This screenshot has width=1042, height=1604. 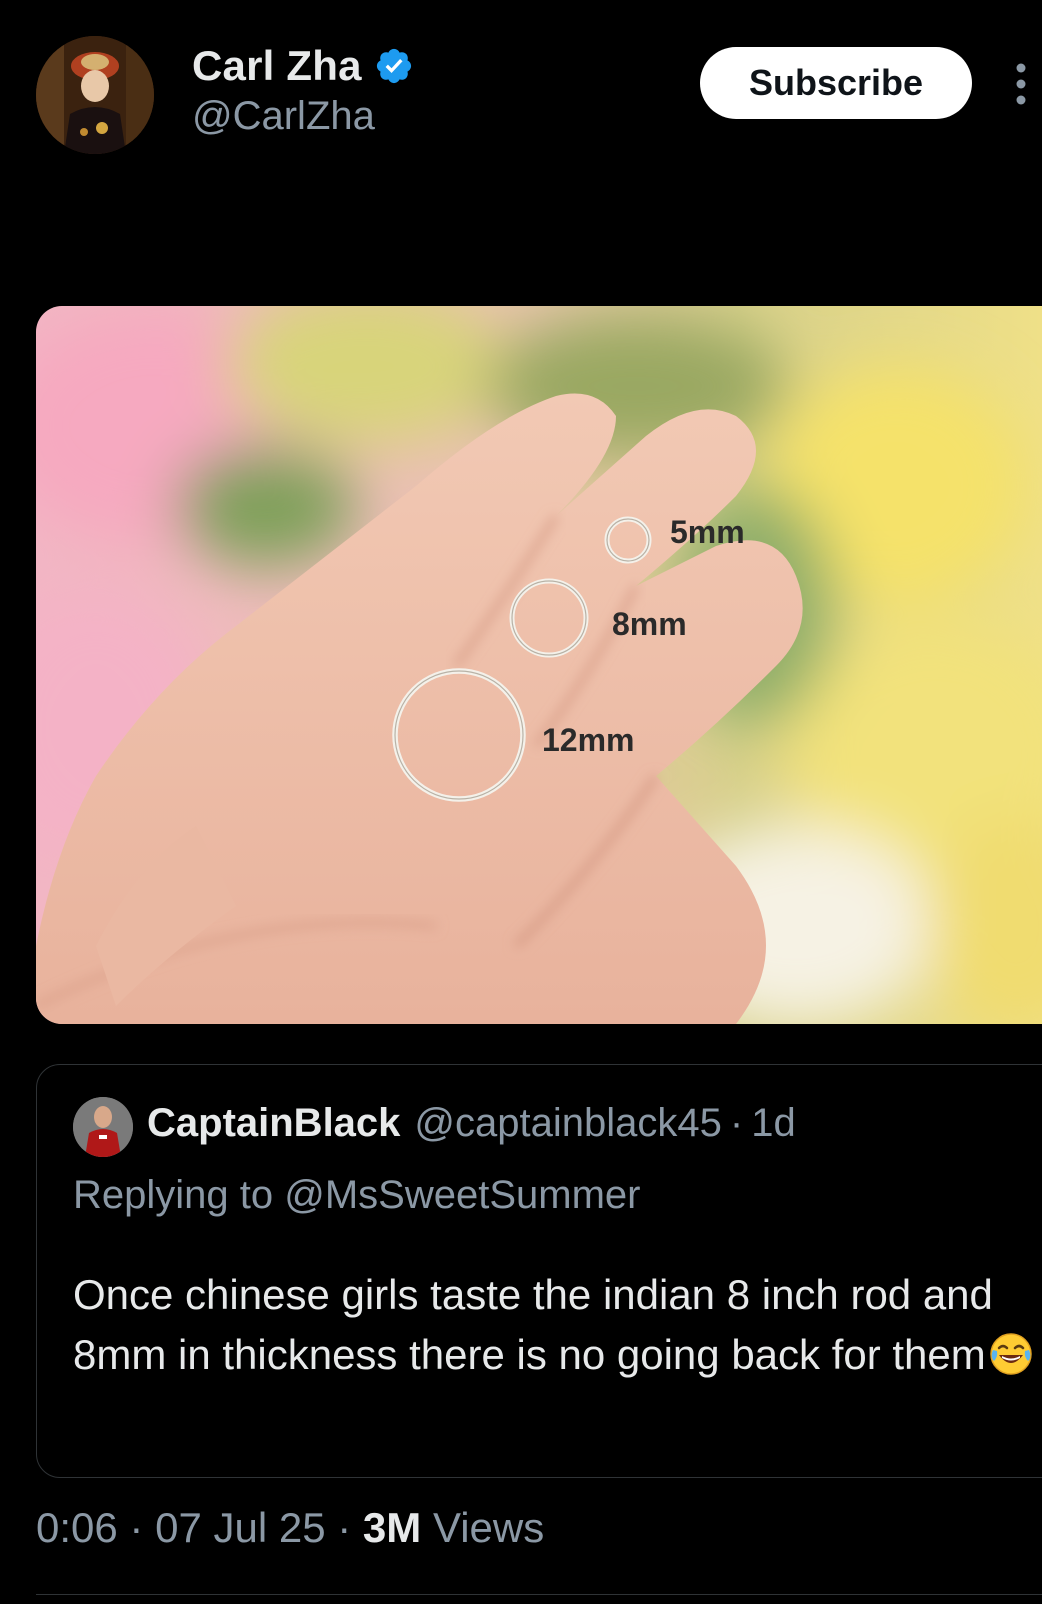 I want to click on author-avatar, so click(x=95, y=95).